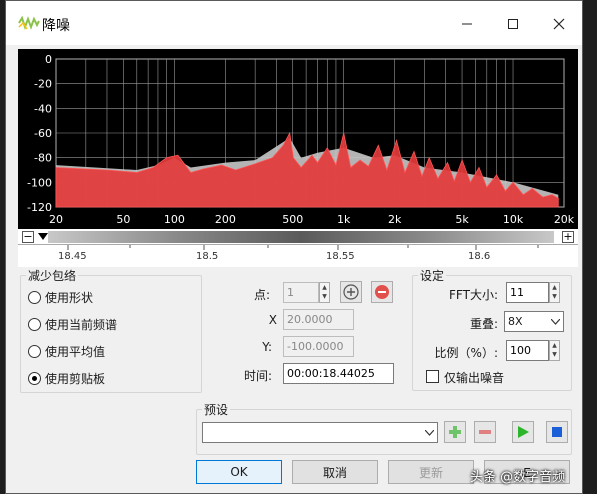  What do you see at coordinates (462, 219) in the screenshot?
I see `x-tick-label: 5k` at bounding box center [462, 219].